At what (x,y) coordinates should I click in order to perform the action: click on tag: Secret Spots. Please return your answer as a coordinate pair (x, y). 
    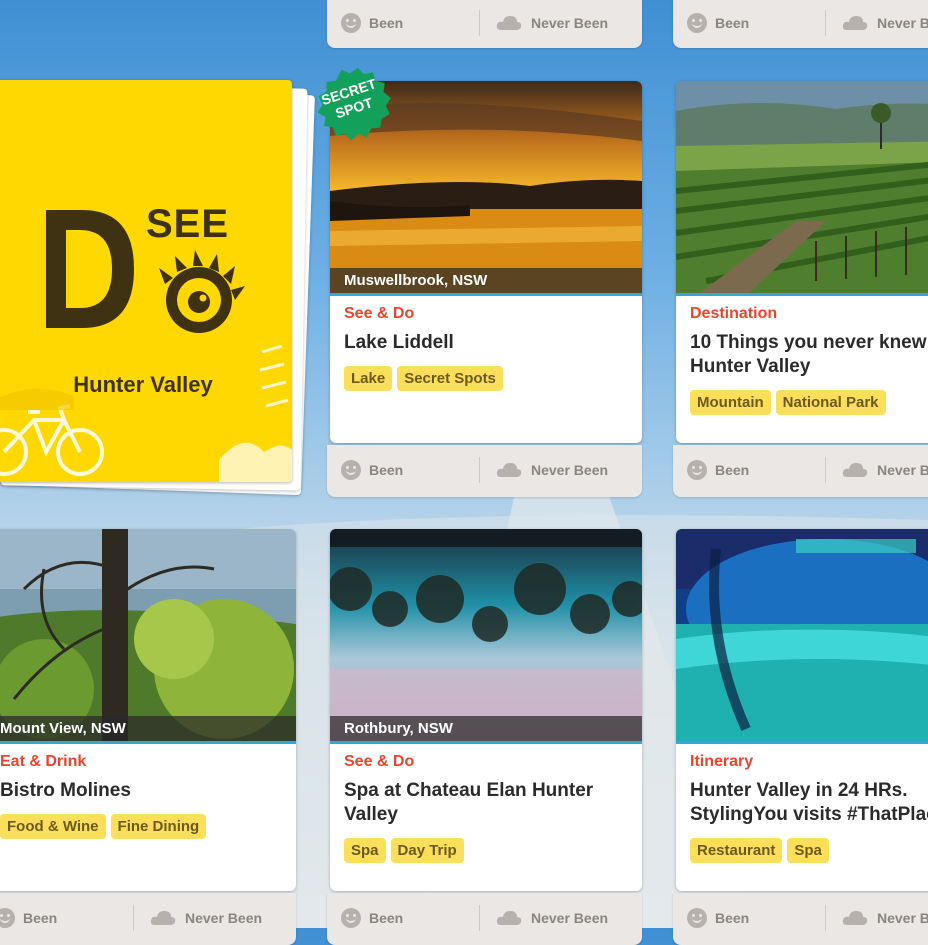
    Looking at the image, I should click on (450, 378).